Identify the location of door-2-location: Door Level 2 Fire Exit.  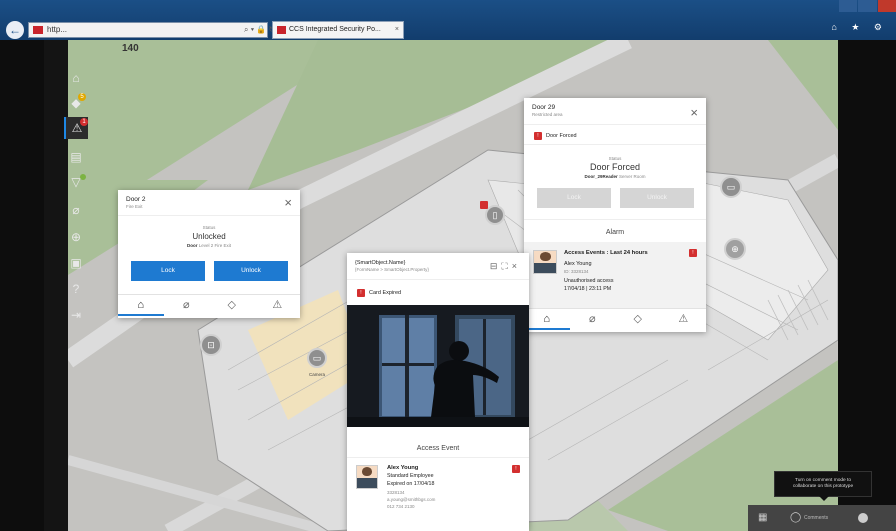
(209, 245).